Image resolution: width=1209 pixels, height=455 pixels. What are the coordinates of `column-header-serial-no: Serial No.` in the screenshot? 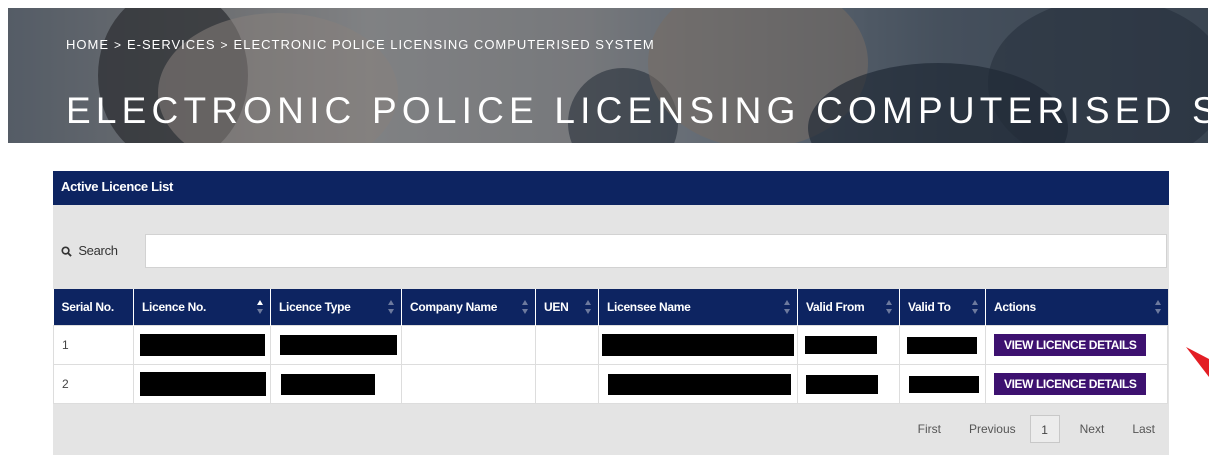 It's located at (93, 307).